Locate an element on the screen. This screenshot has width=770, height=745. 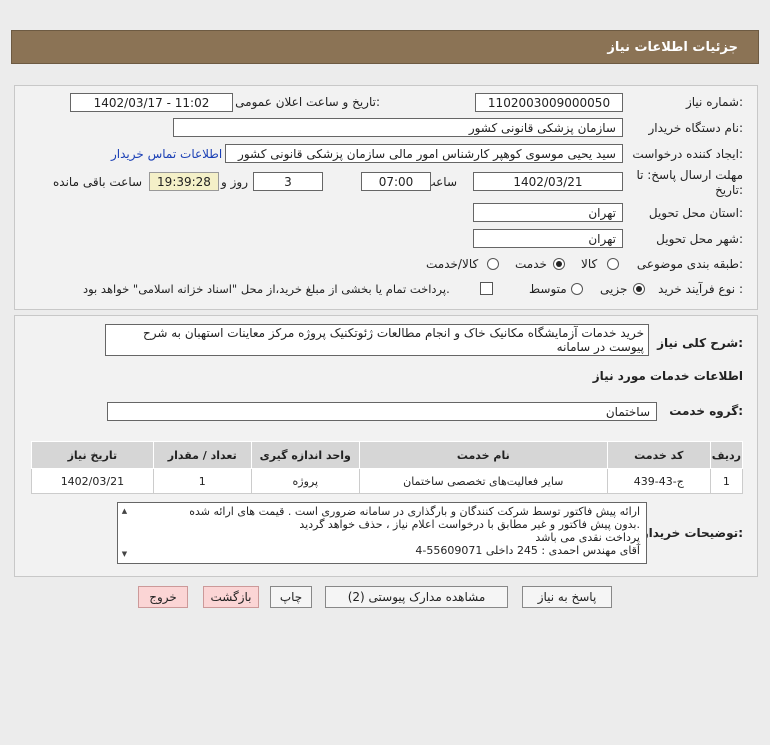
row-index: 1 is located at coordinates (726, 481).